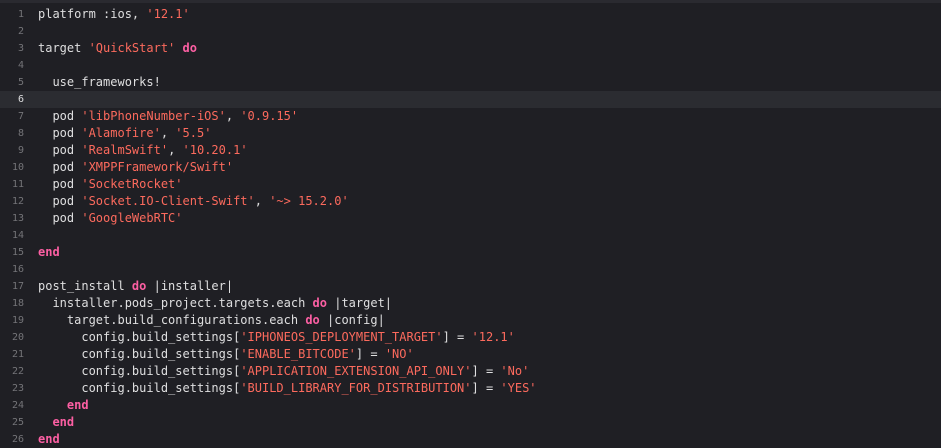 The width and height of the screenshot is (941, 448). I want to click on line-number: 10, so click(17, 167).